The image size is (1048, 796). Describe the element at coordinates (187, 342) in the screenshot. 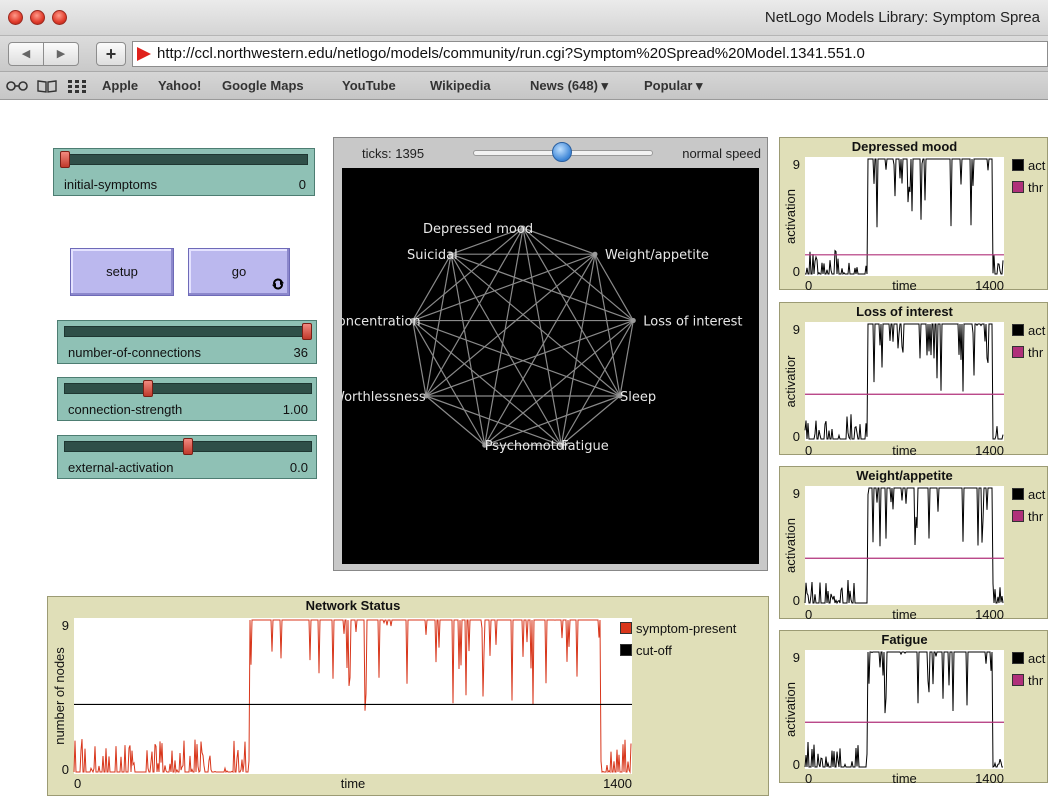

I see `slider-number-of-connections: number-of-connections 36` at that location.